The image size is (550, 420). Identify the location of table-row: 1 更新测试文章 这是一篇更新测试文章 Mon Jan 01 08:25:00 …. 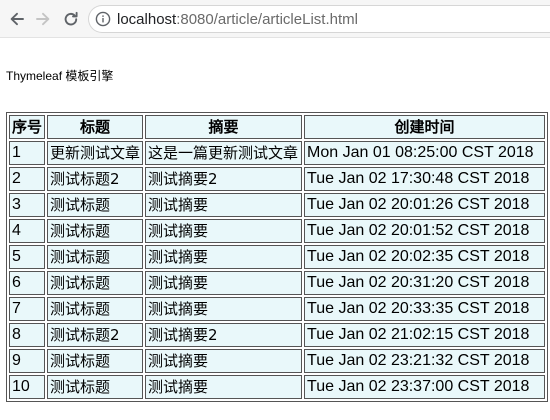
(277, 153).